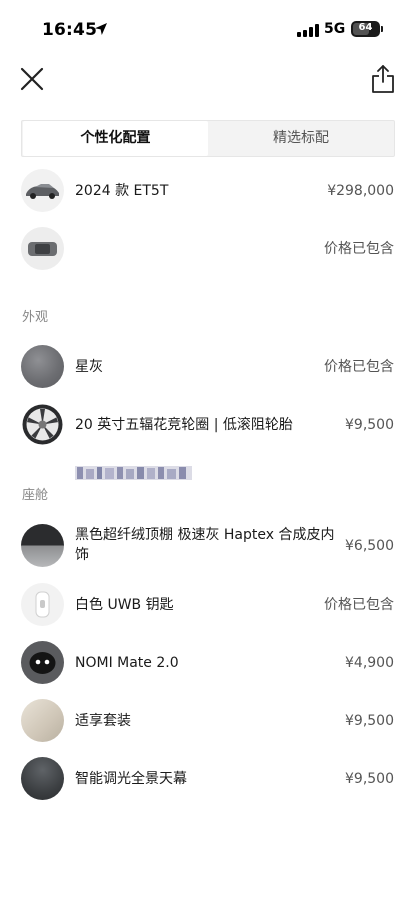 The width and height of the screenshot is (415, 900). I want to click on status-bar: 16:45 5G 64, so click(207, 28).